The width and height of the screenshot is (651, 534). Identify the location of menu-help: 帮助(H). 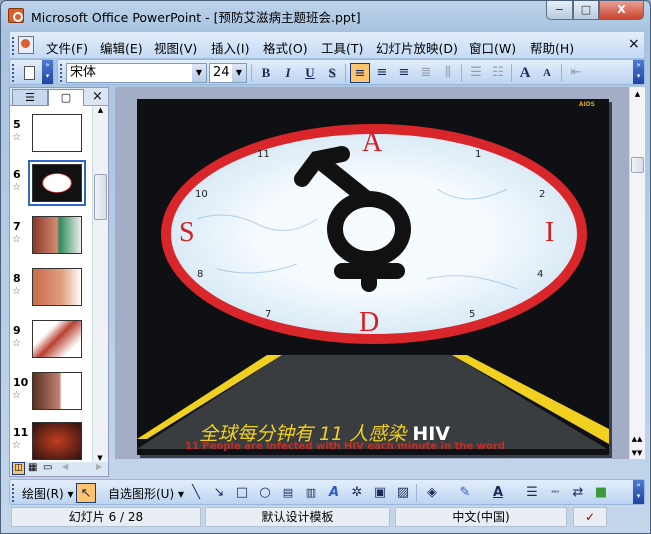
(552, 47).